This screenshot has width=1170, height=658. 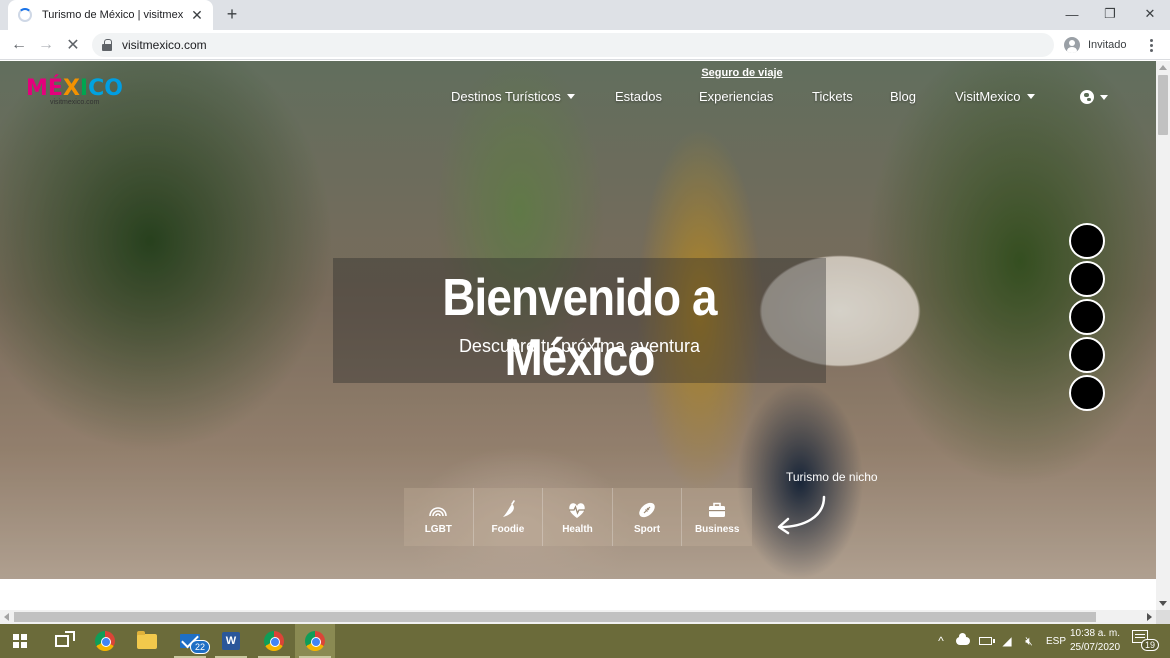 I want to click on taskbar-chrome, so click(x=105, y=641).